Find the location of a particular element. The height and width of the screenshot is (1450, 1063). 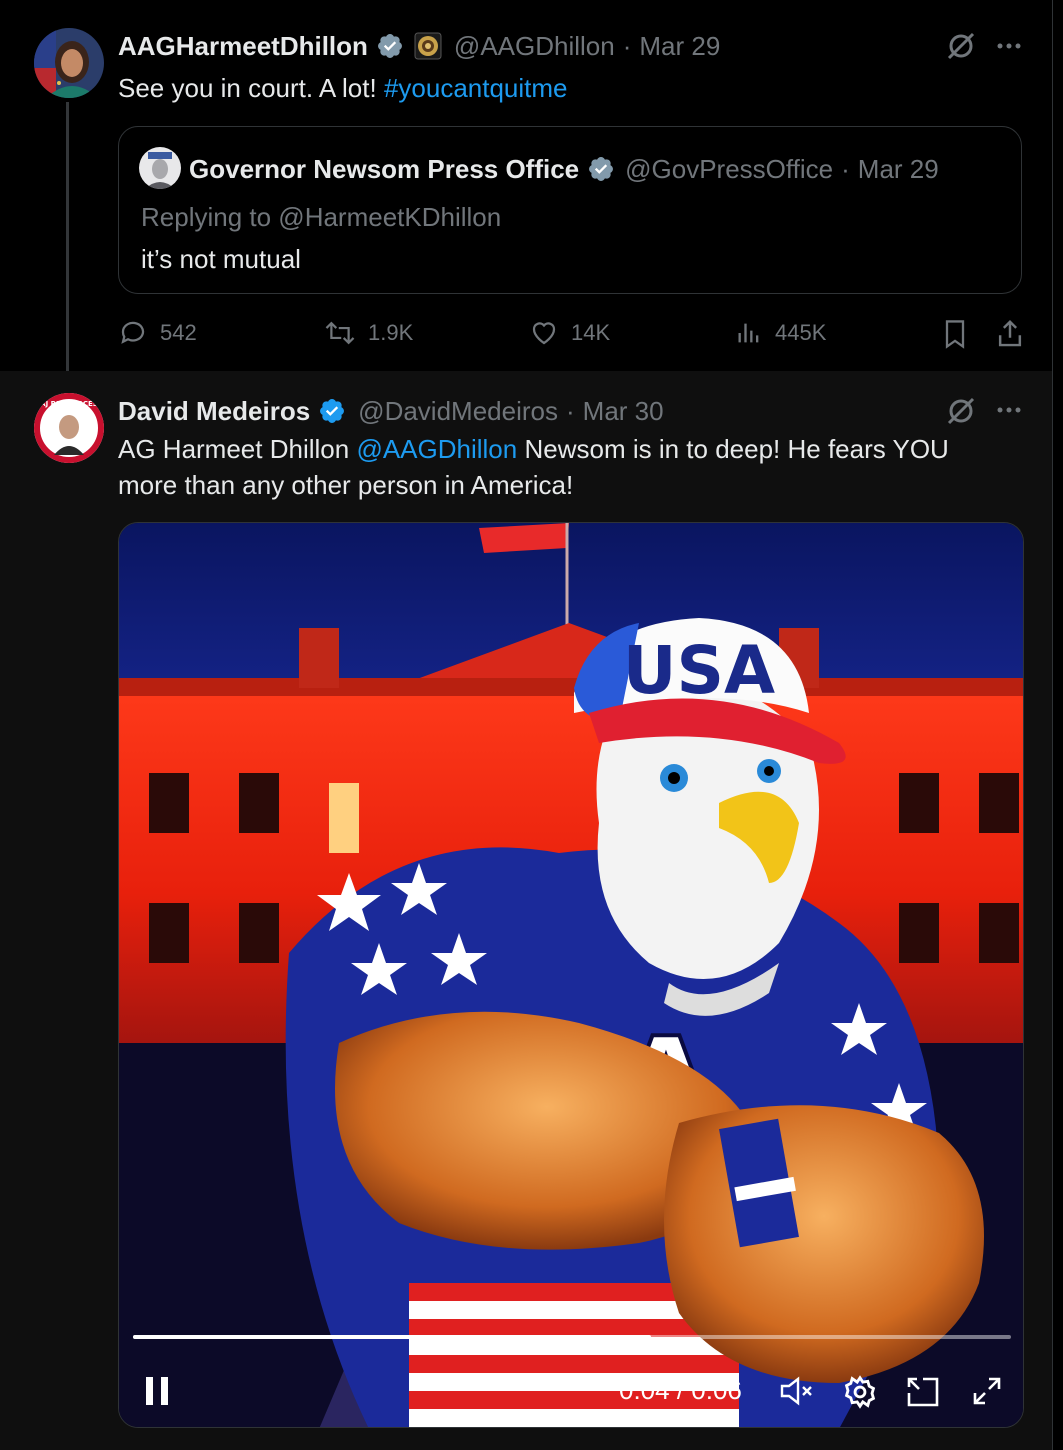

tweet-text-prefix: AG Harmeet Dhillon is located at coordinates (234, 449).